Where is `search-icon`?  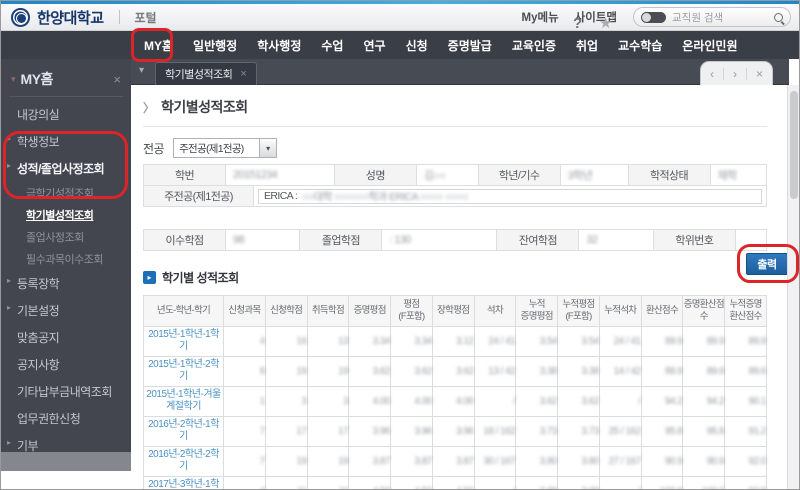 search-icon is located at coordinates (778, 17).